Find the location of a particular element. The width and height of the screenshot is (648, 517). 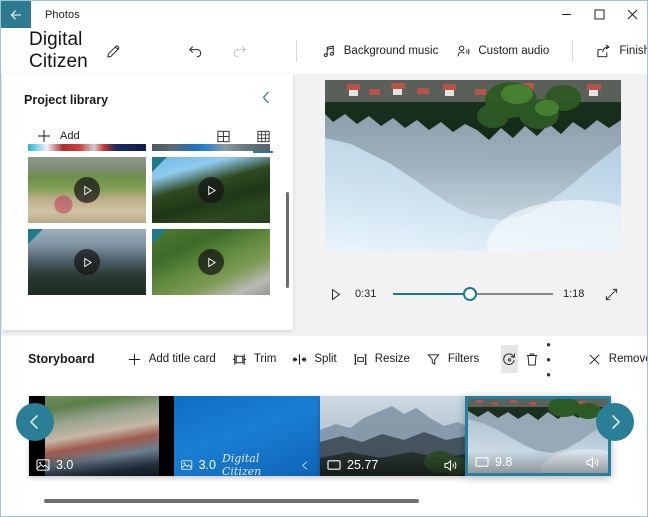

finish-video-button: Finish video is located at coordinates (617, 51).